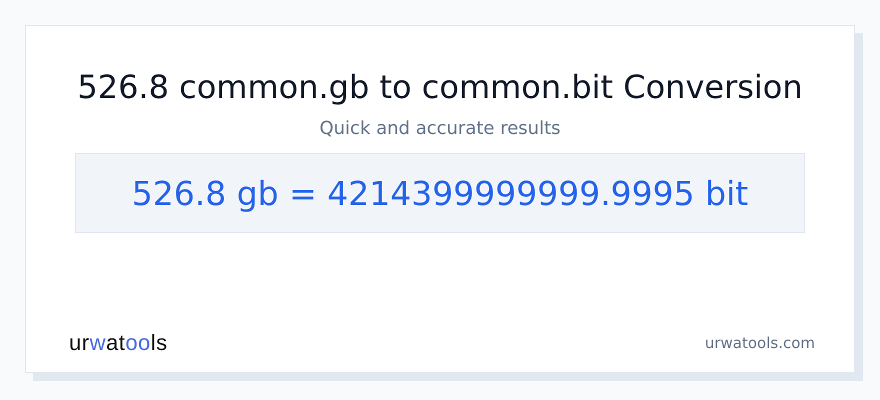 The width and height of the screenshot is (880, 400). I want to click on logo: urwatools, so click(118, 343).